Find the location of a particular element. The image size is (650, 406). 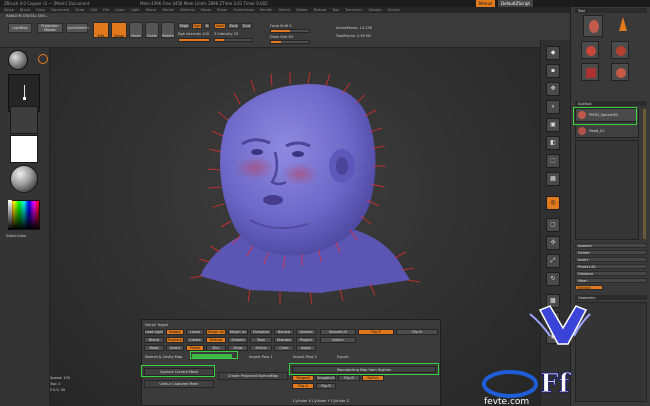

right-cell-4: Switch is located at coordinates (338, 340).